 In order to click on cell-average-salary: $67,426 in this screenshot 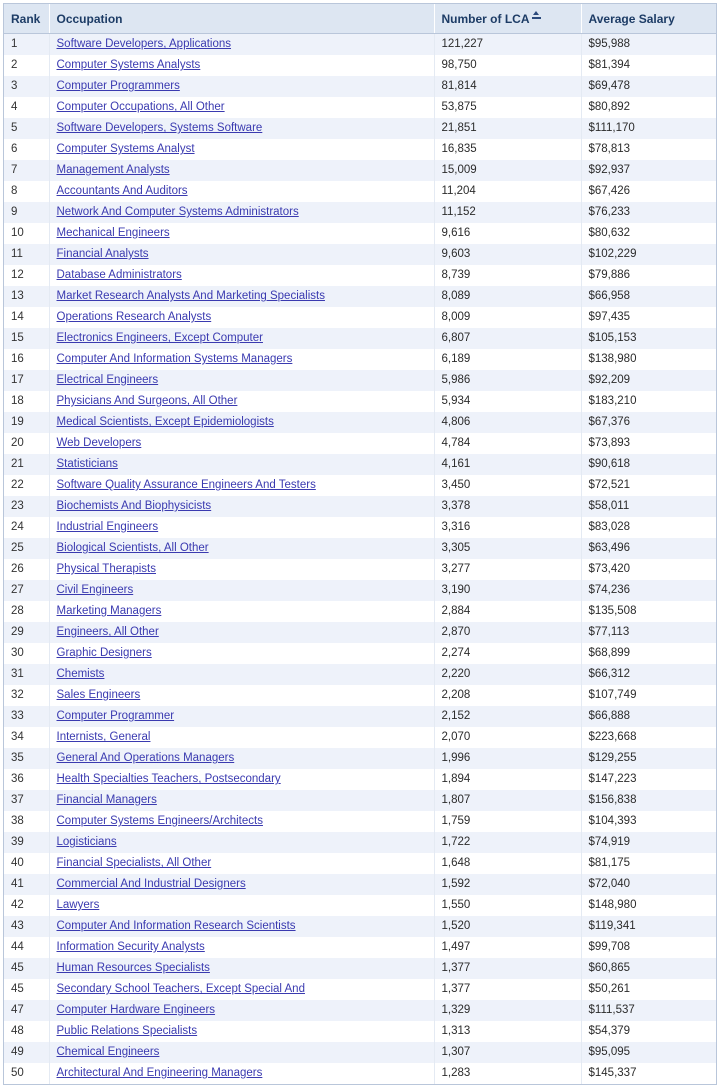, I will do `click(609, 191)`.